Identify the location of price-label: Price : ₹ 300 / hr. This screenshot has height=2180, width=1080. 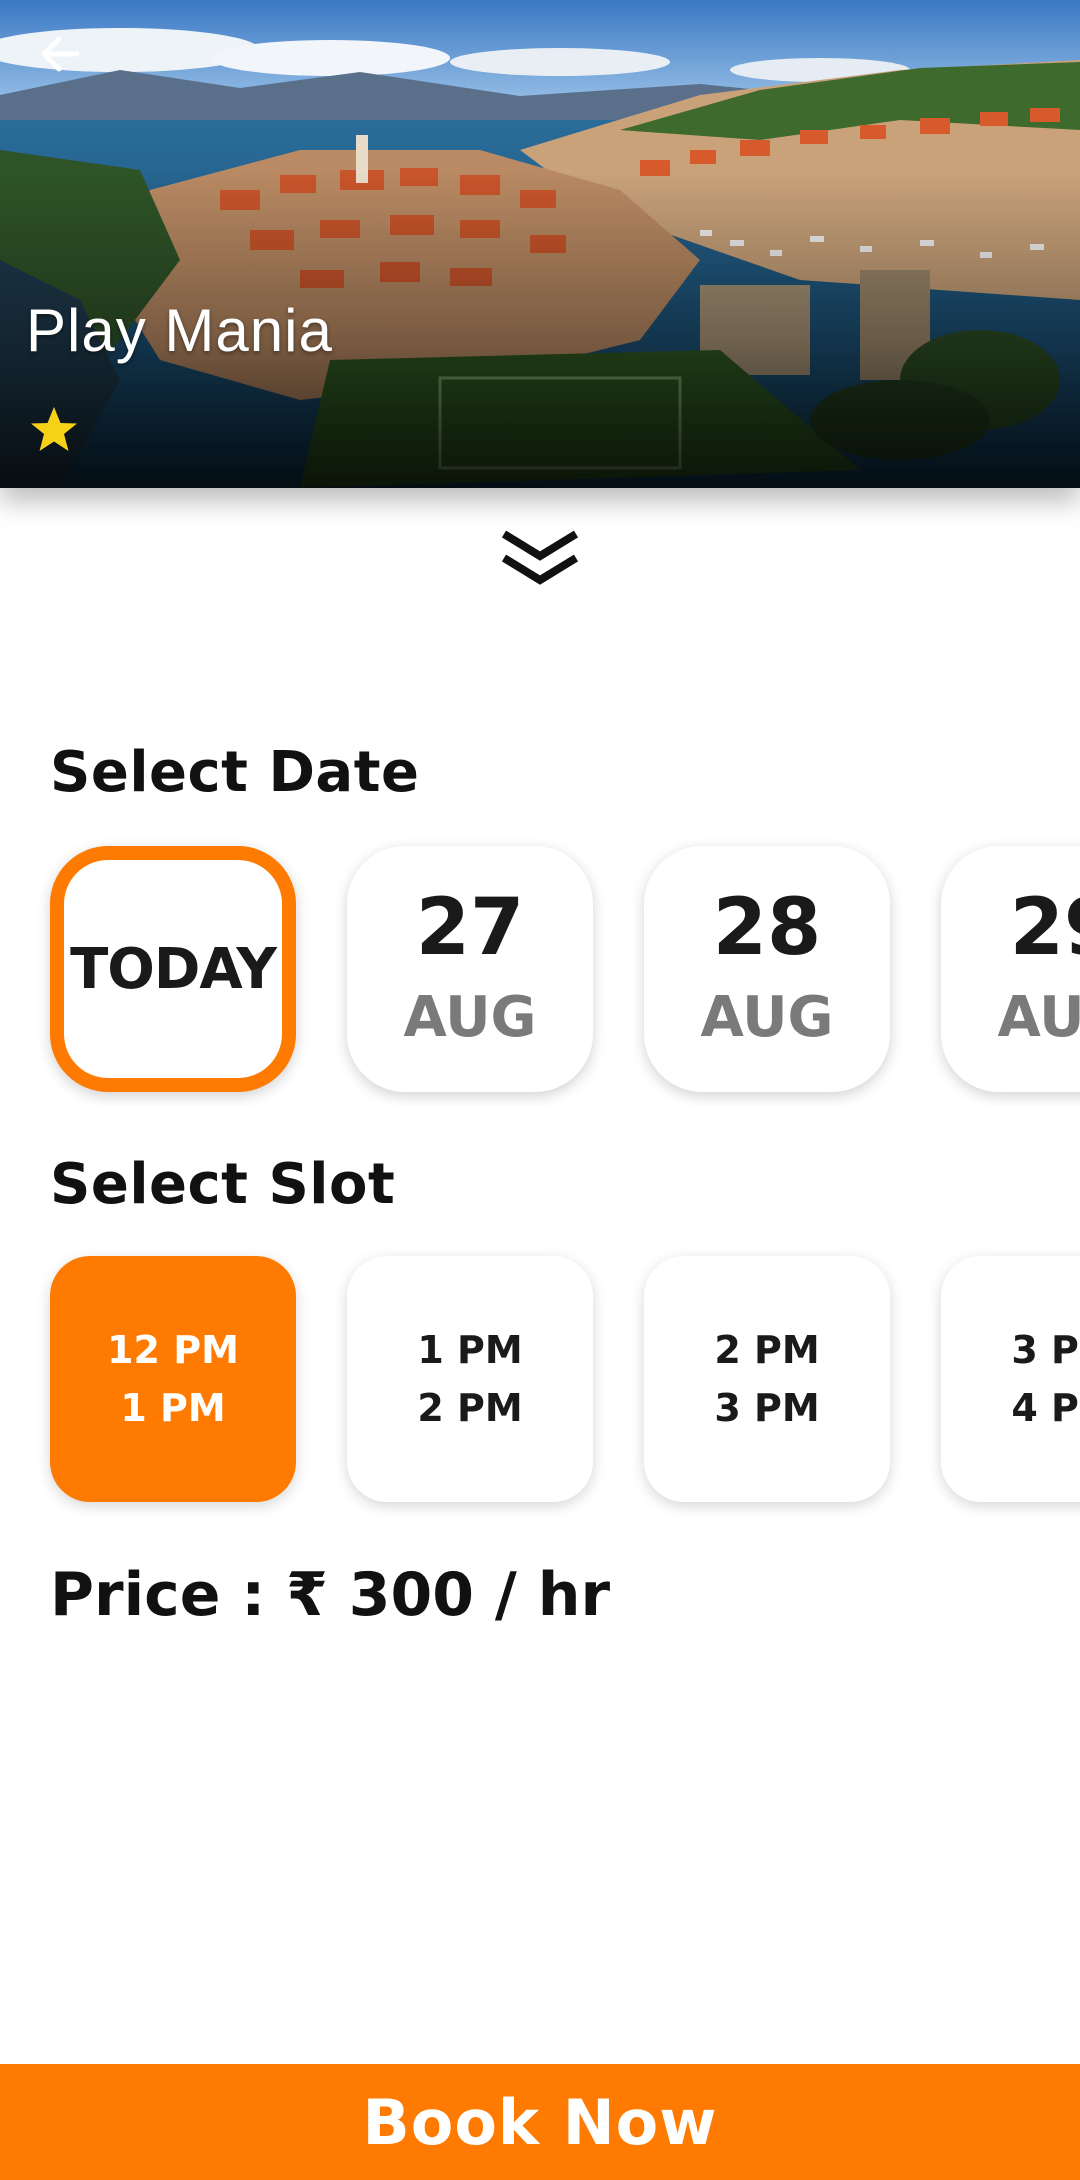
(330, 1595).